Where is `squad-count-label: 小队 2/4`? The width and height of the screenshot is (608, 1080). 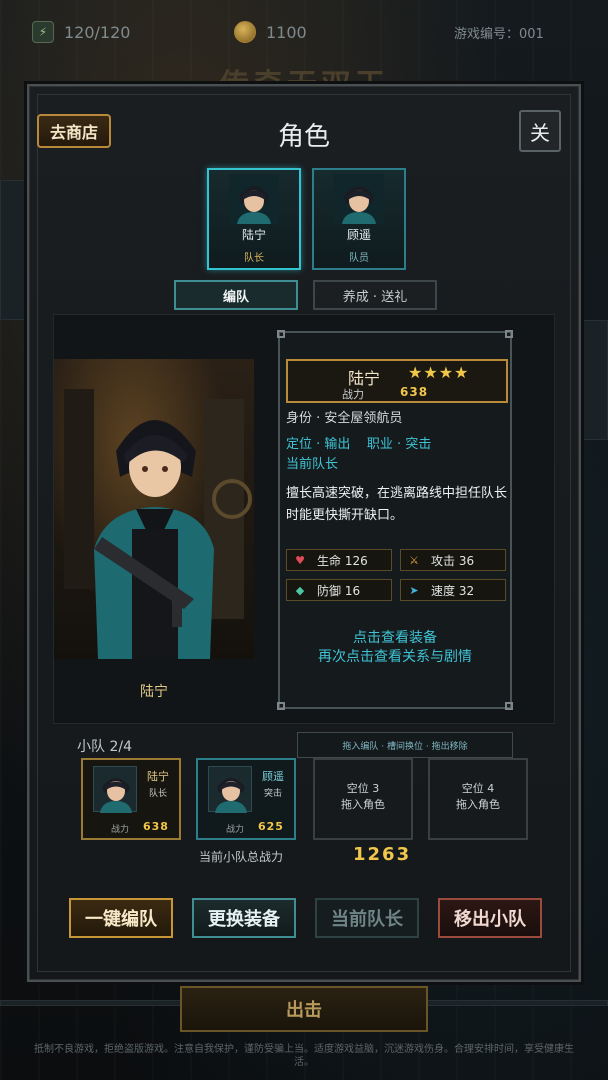
squad-count-label: 小队 2/4 is located at coordinates (104, 747).